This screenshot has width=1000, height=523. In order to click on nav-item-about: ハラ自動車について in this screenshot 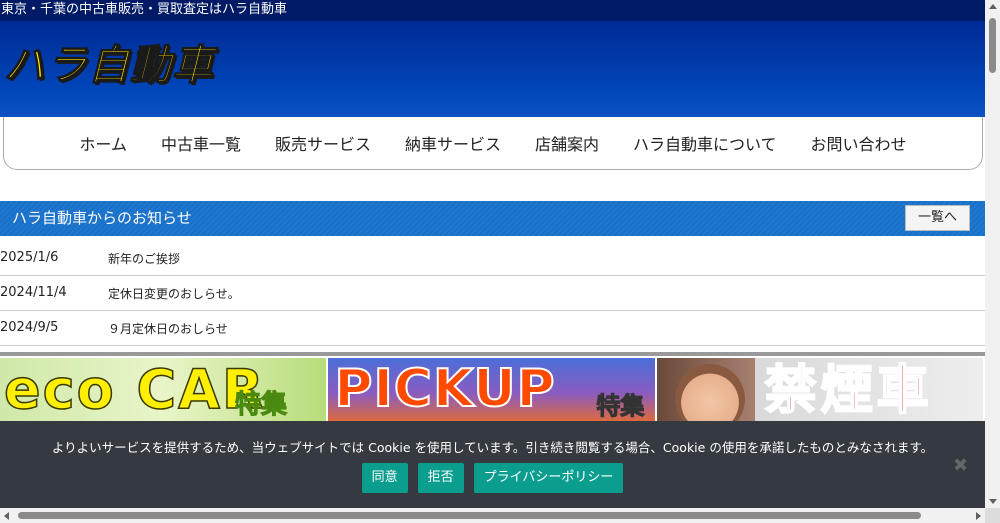, I will do `click(705, 143)`.